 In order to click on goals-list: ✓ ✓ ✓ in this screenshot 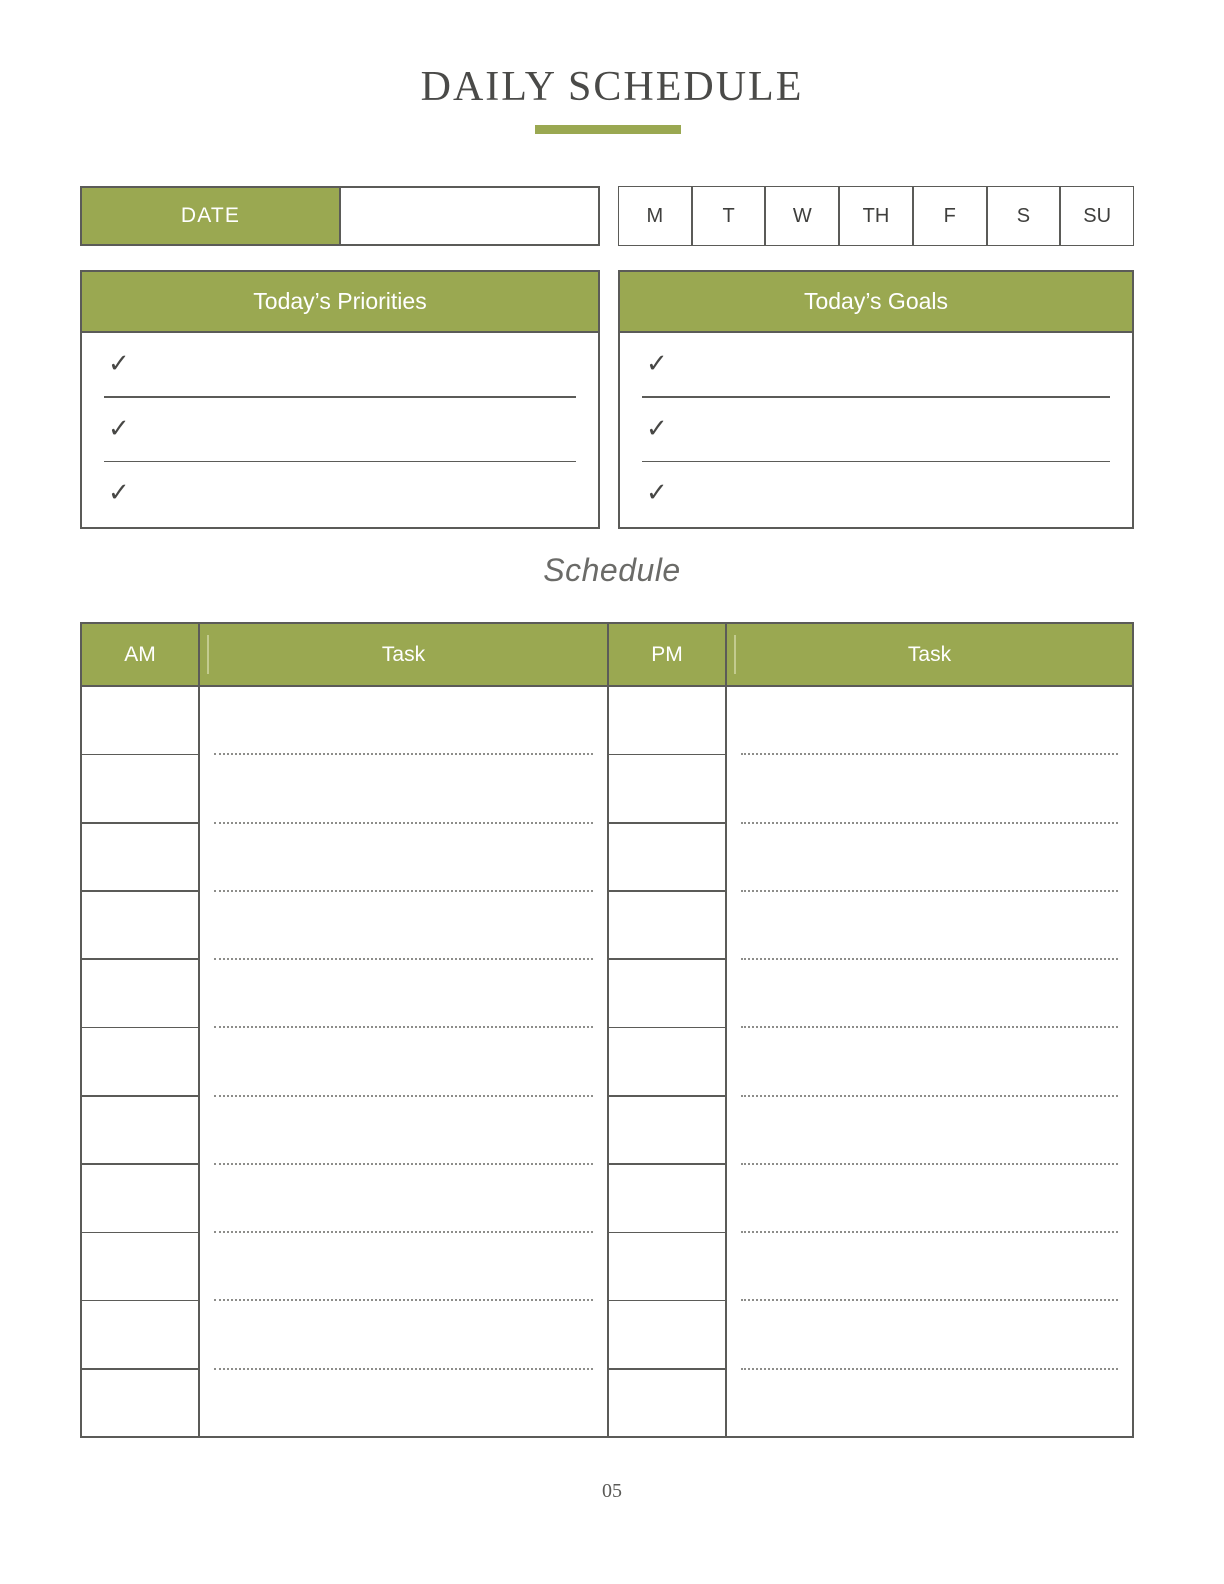, I will do `click(876, 430)`.